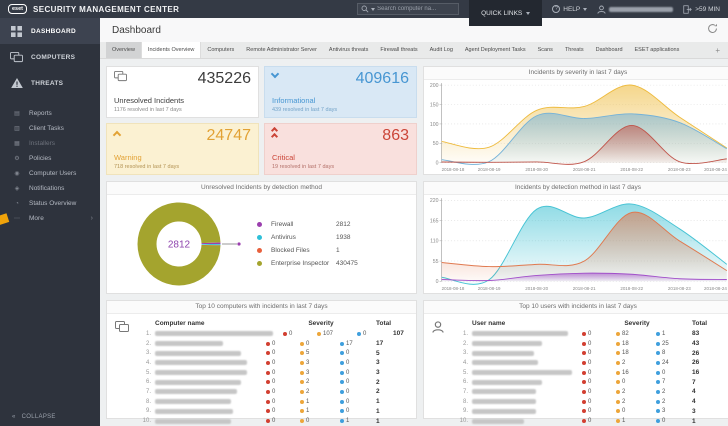 This screenshot has width=728, height=426. Describe the element at coordinates (171, 50) in the screenshot. I see `tab-incidents-overview: Incidents Overview` at that location.